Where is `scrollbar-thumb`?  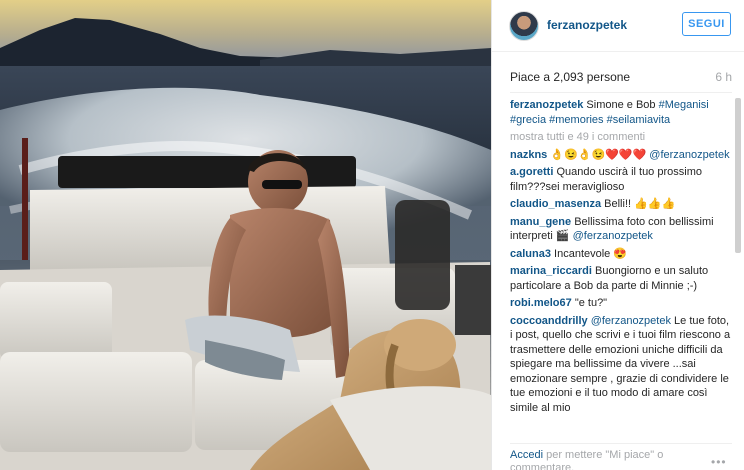
scrollbar-thumb is located at coordinates (738, 175).